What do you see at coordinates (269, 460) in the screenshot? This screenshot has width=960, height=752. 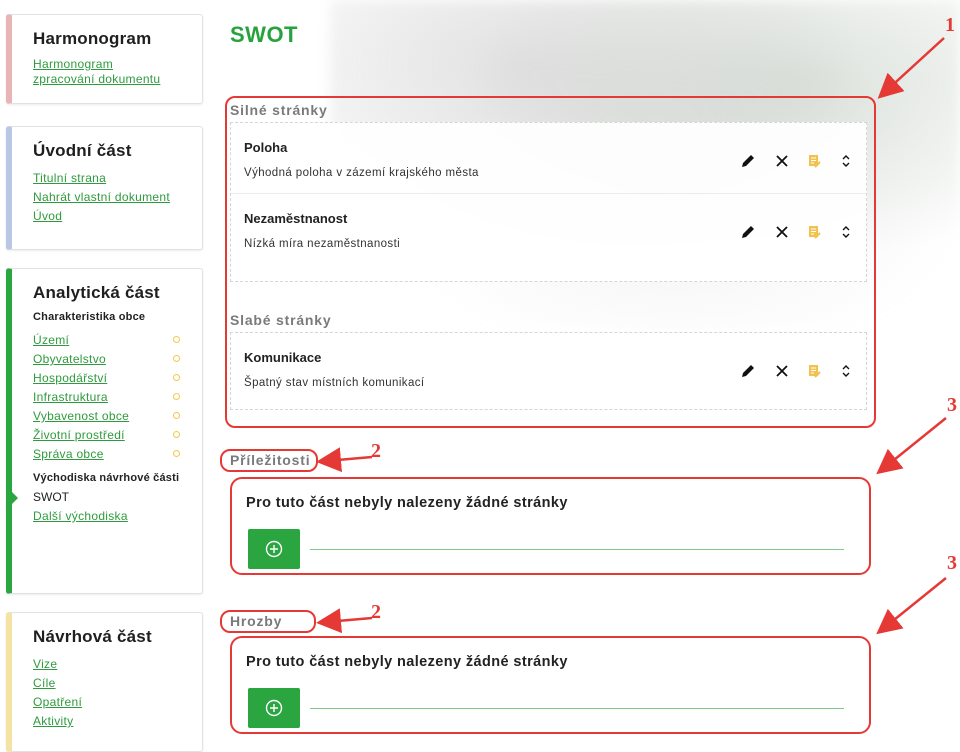 I see `annotation-box-2a` at bounding box center [269, 460].